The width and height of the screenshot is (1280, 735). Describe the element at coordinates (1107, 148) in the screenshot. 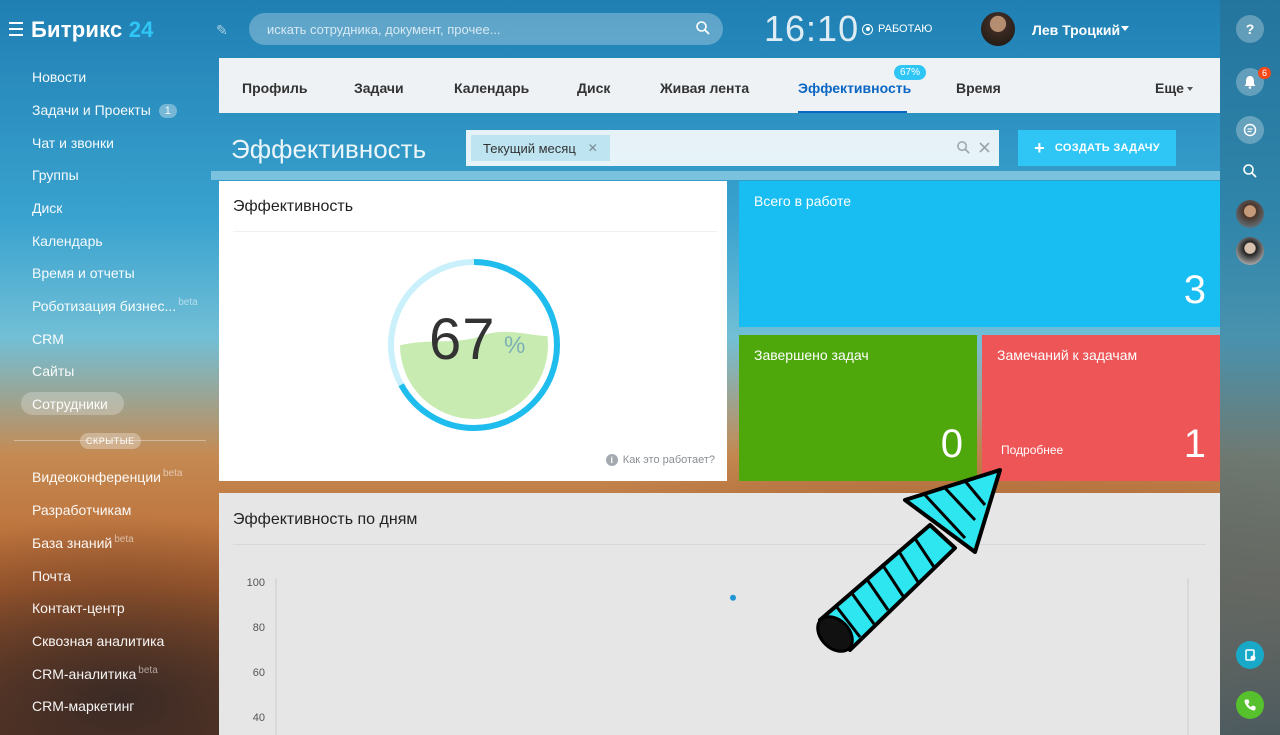

I see `create-task-label: СОЗДАТЬ ЗАДАЧУ` at that location.